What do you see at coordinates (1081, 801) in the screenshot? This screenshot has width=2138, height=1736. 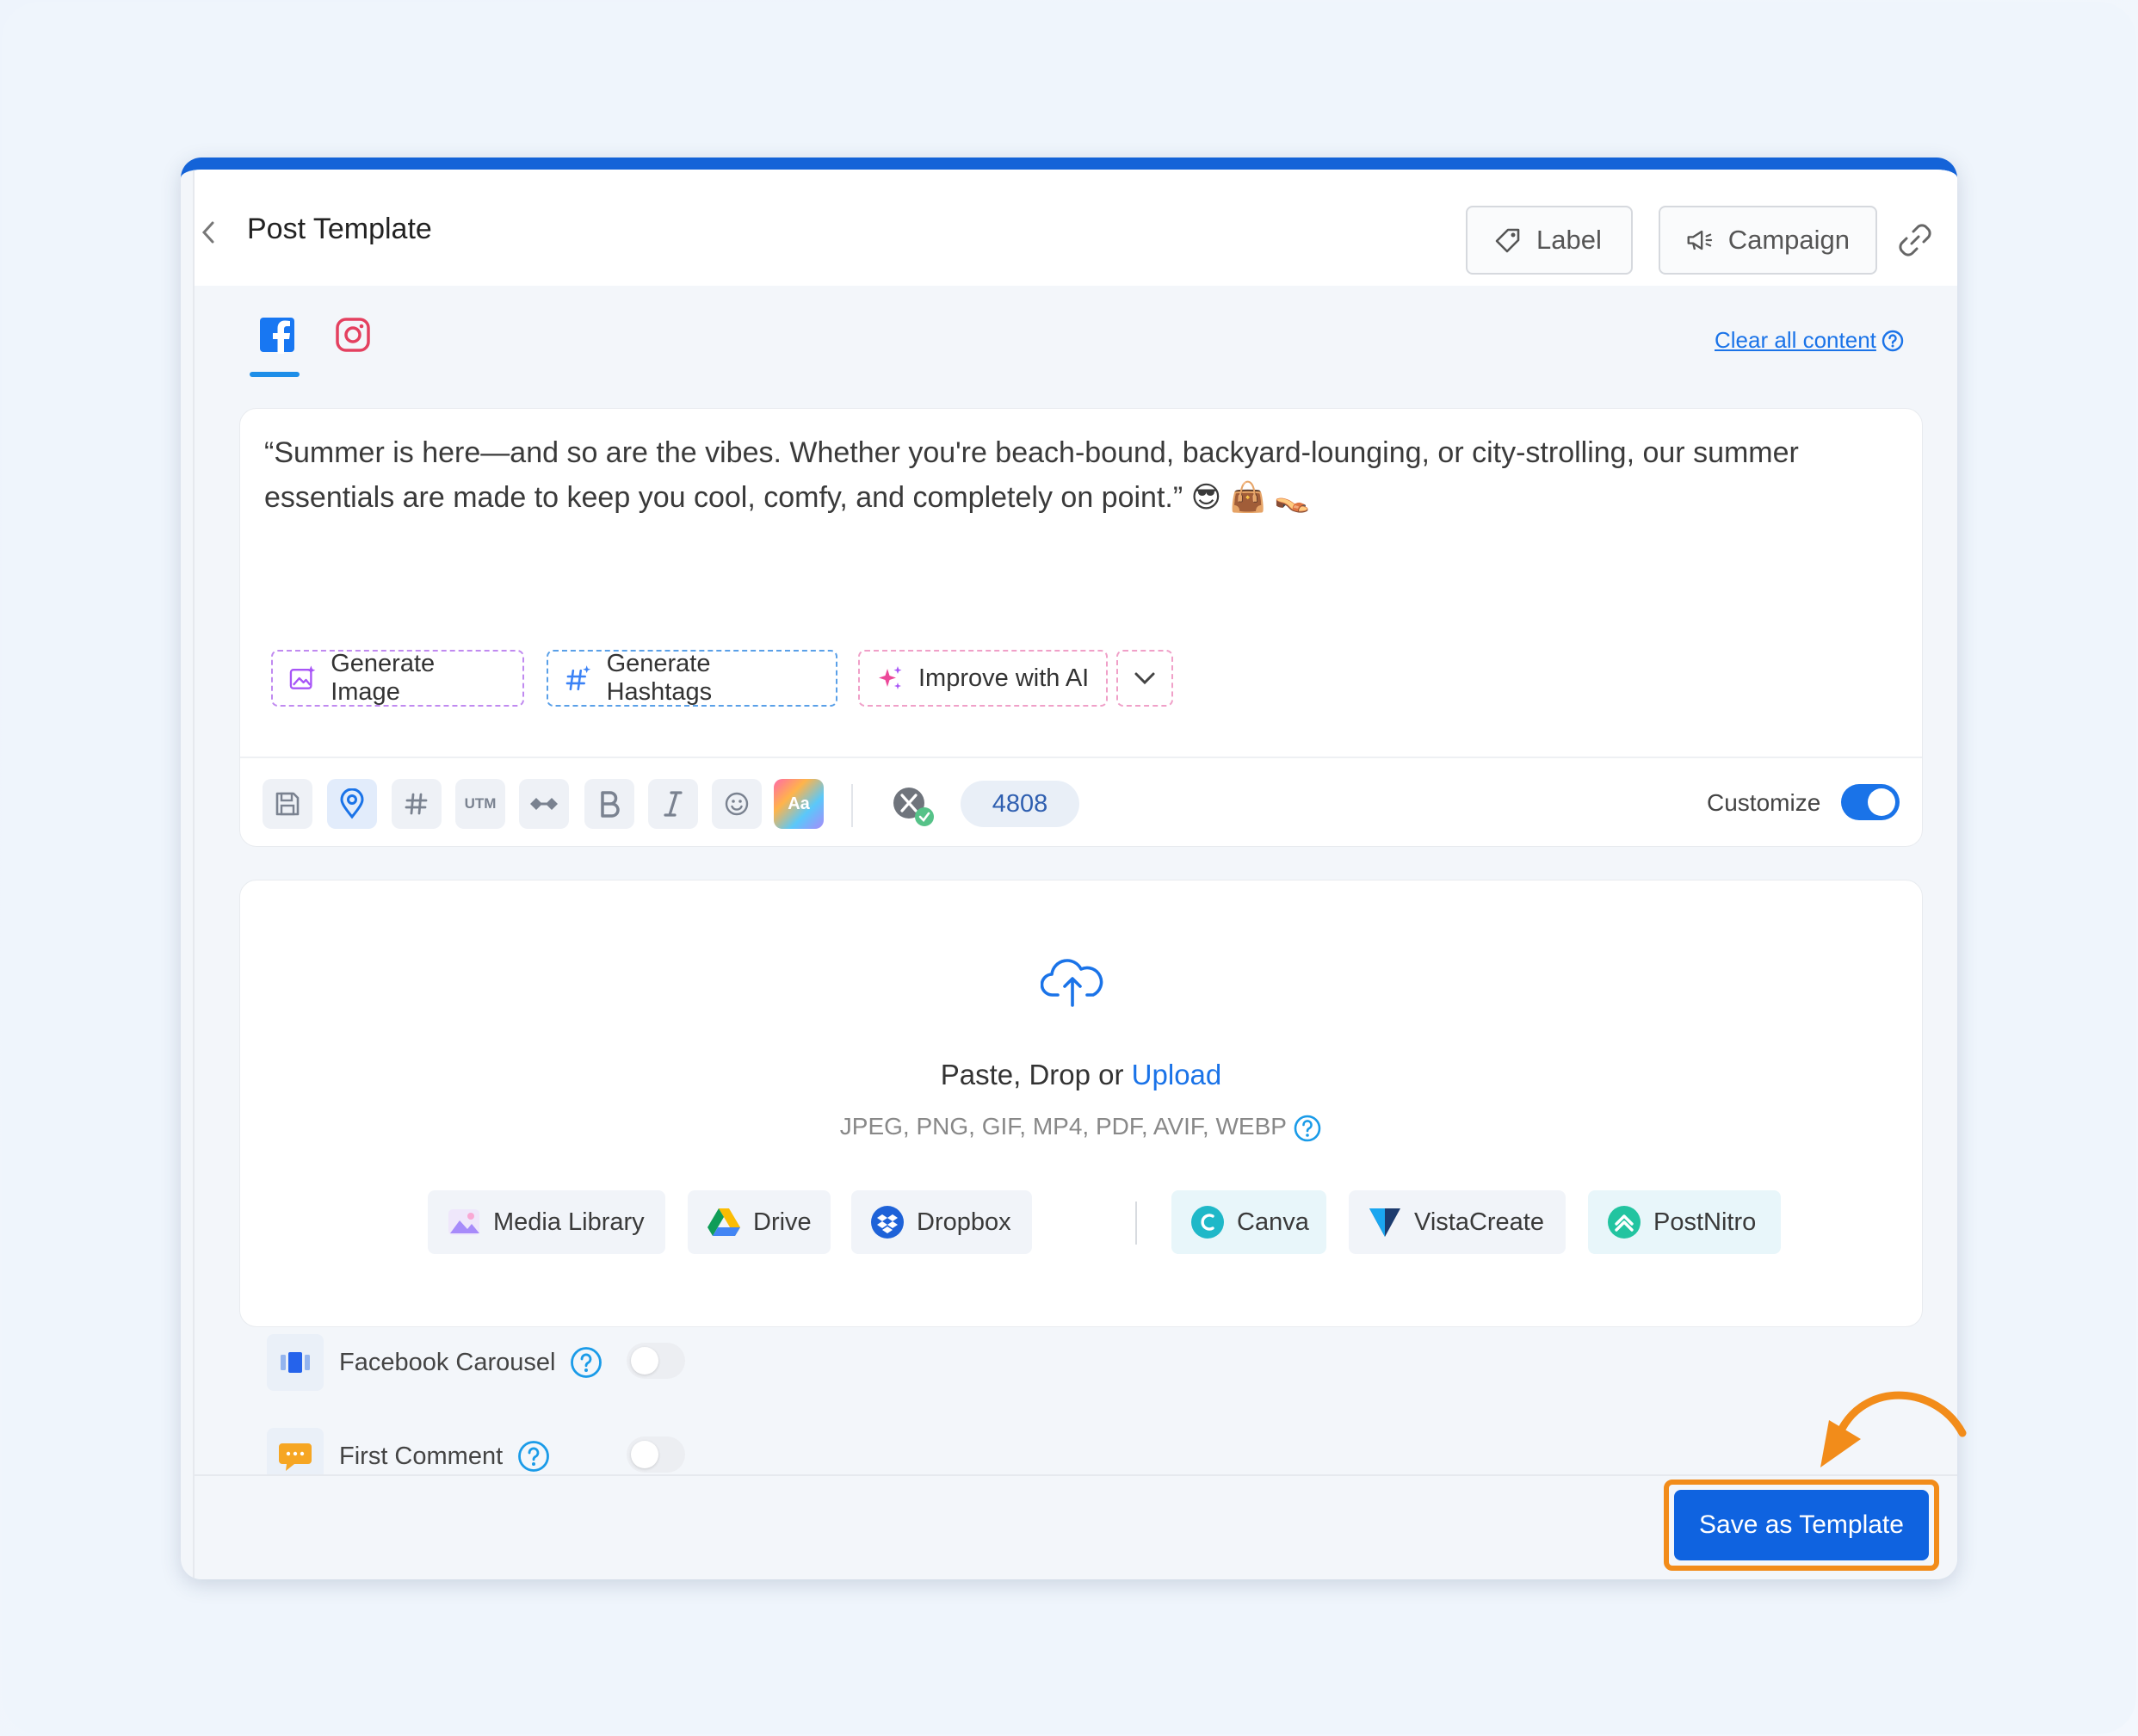 I see `editor-toolbar: UTM Aa 4808 Customize` at bounding box center [1081, 801].